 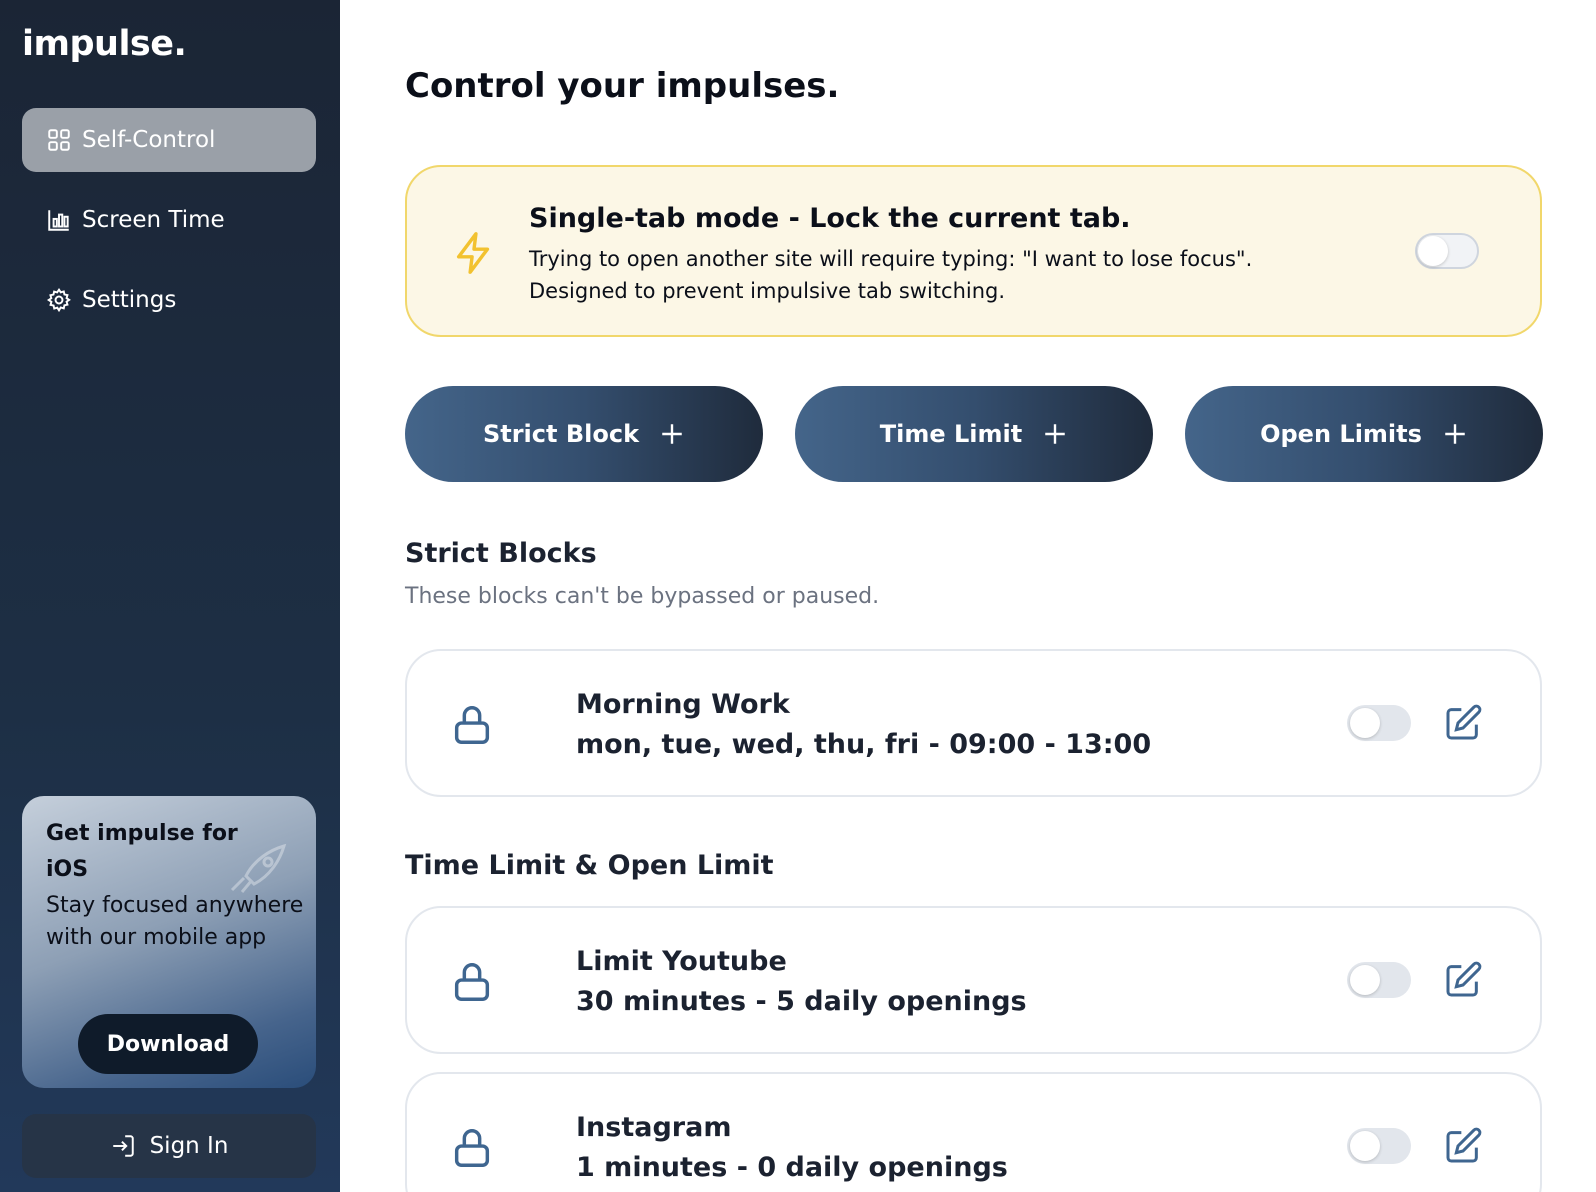 What do you see at coordinates (830, 218) in the screenshot?
I see `single-tab-title: Single-tab mode - Lock the current tab.` at bounding box center [830, 218].